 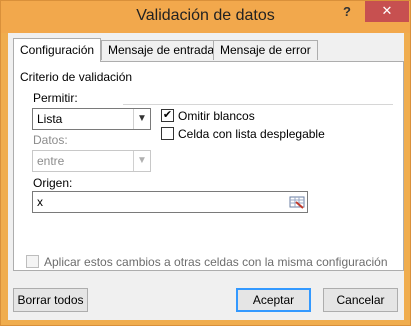 What do you see at coordinates (251, 134) in the screenshot?
I see `celda-lista-label: Celda con lista desplegable` at bounding box center [251, 134].